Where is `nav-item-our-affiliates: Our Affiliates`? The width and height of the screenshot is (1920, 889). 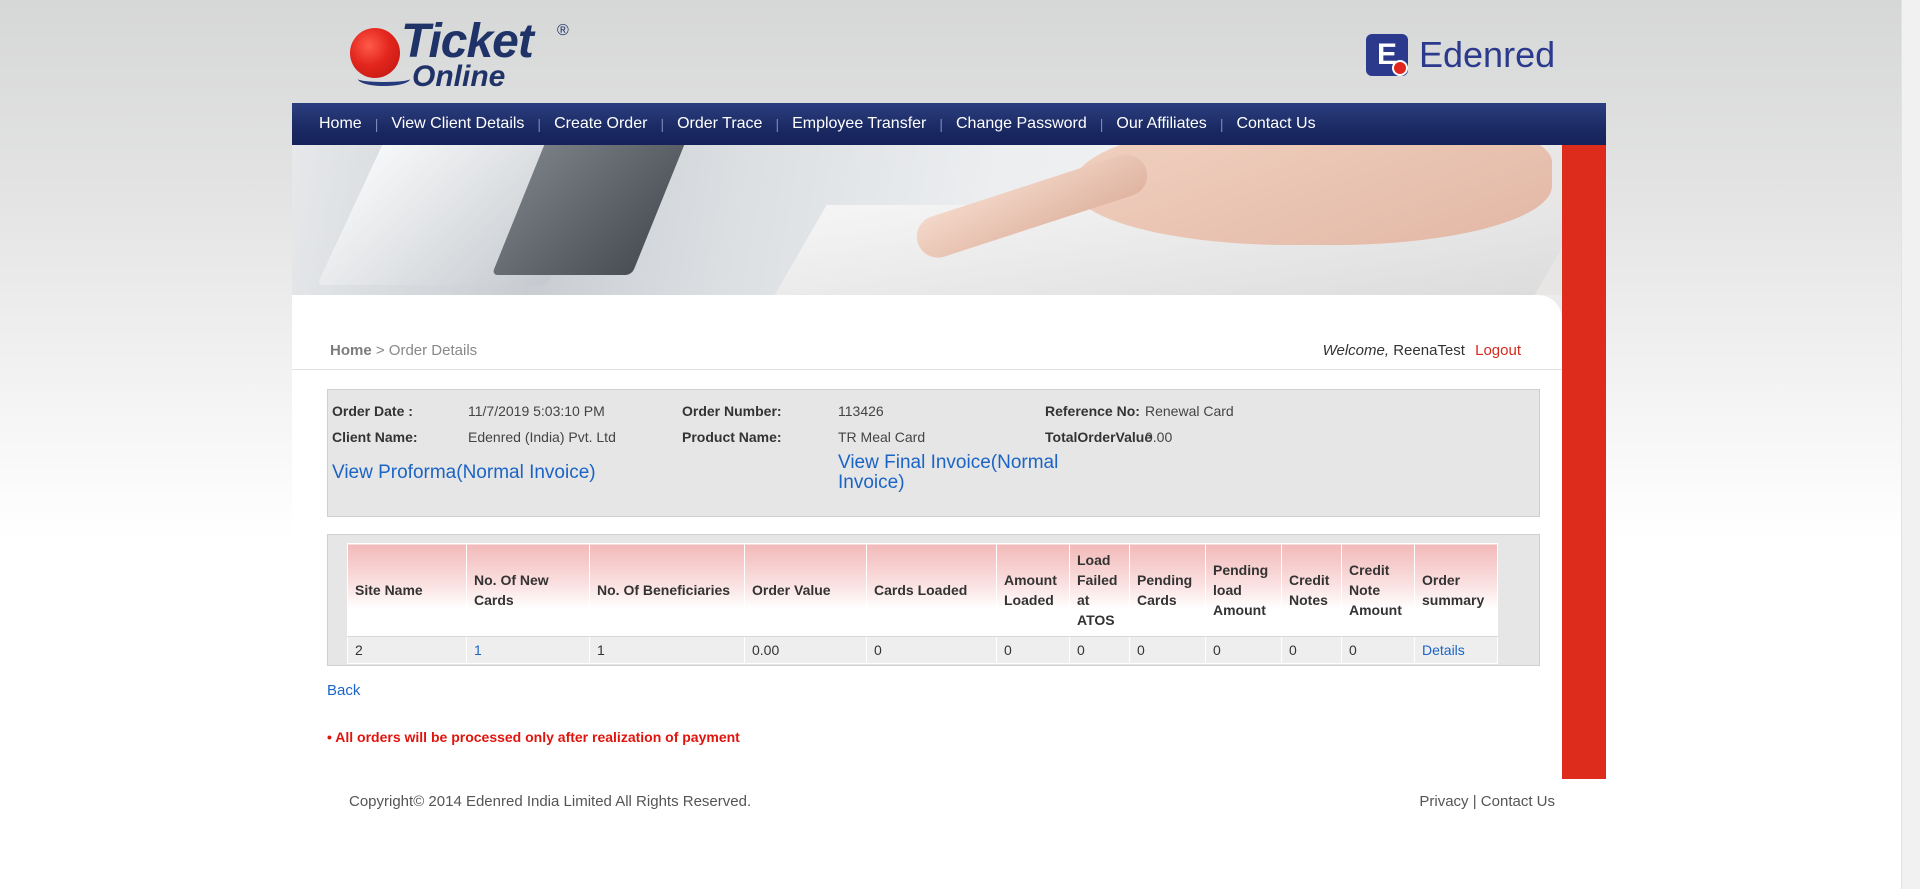 nav-item-our-affiliates: Our Affiliates is located at coordinates (1161, 124).